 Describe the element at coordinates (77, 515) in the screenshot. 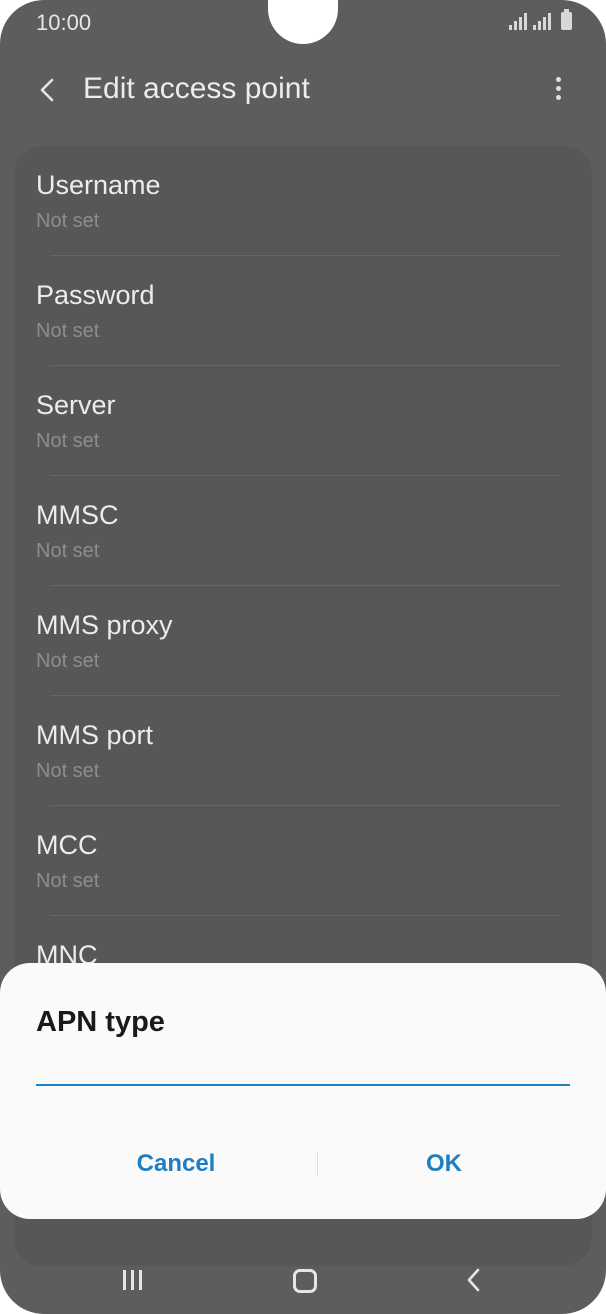

I see `setting-label: MMSC` at that location.